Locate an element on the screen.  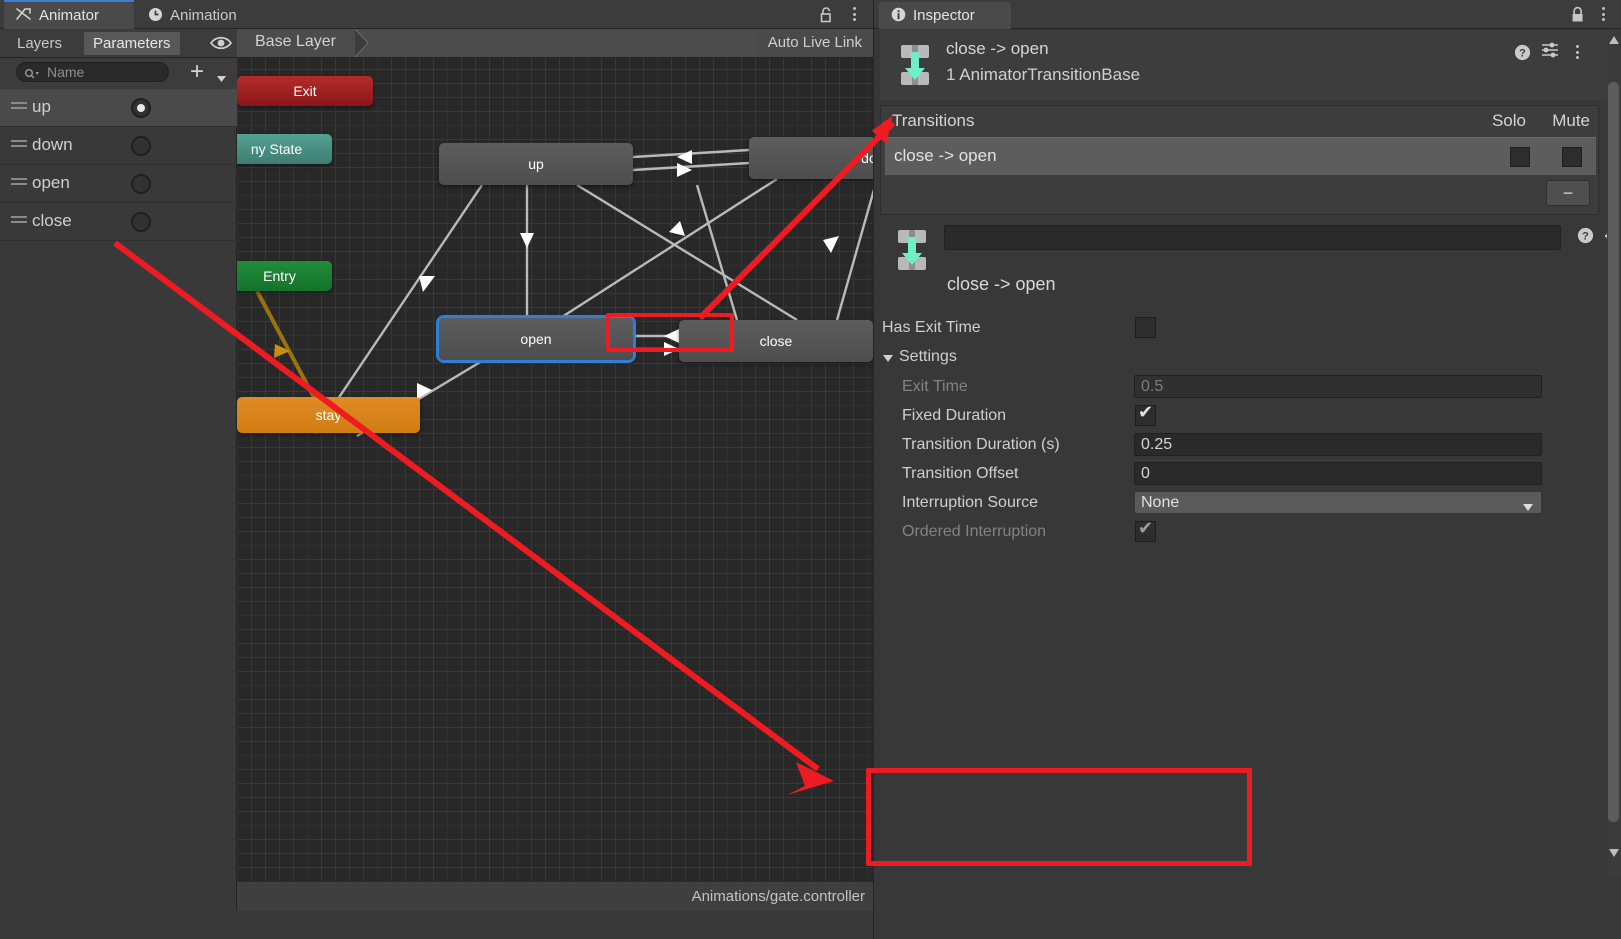
tab-inspector-label: Inspector is located at coordinates (944, 15).